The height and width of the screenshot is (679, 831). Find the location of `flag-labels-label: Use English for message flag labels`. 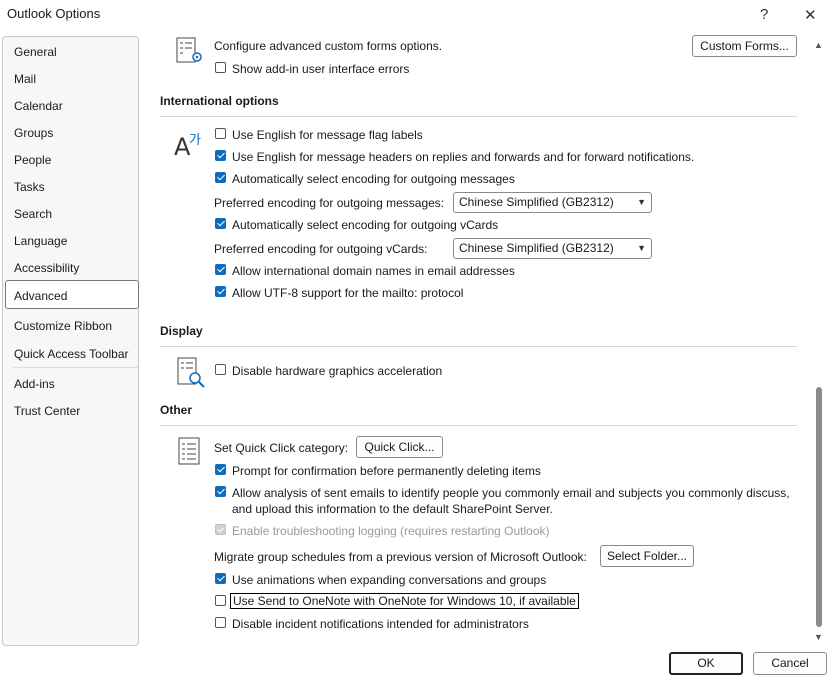

flag-labels-label: Use English for message flag labels is located at coordinates (327, 135).